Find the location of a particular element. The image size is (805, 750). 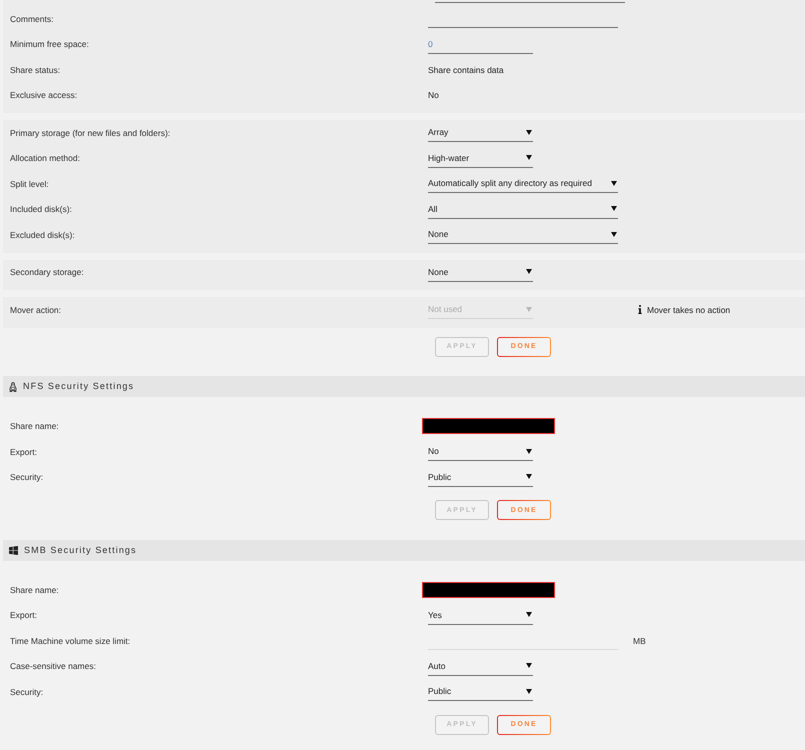

dropdown: High-water is located at coordinates (480, 158).